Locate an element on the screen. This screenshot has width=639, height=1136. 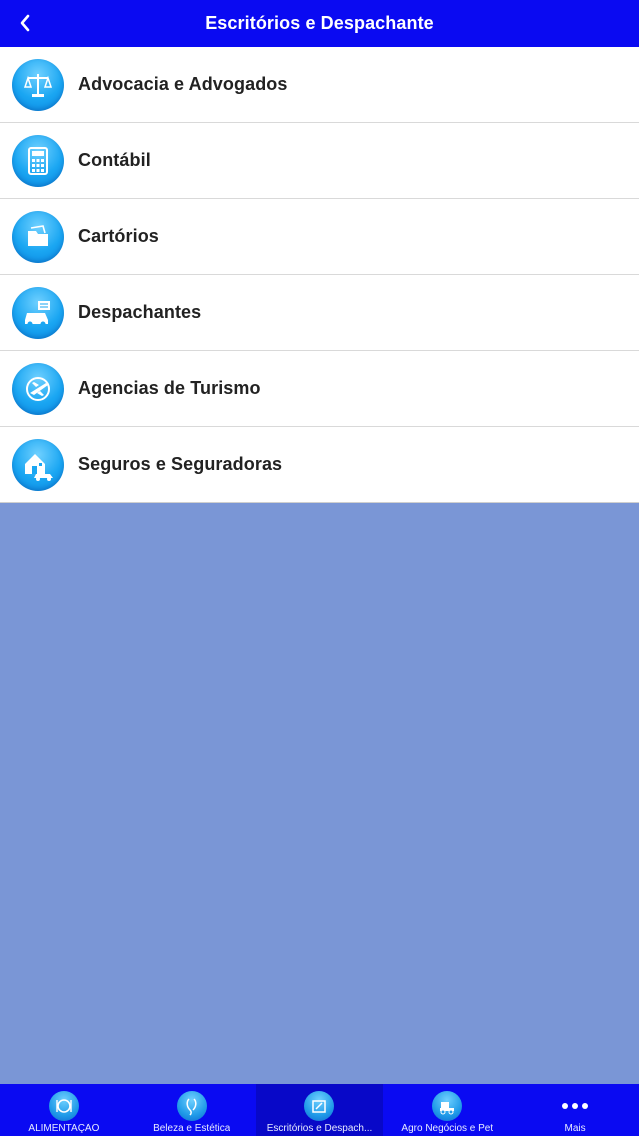
tab-mais: Mais is located at coordinates (575, 1110).